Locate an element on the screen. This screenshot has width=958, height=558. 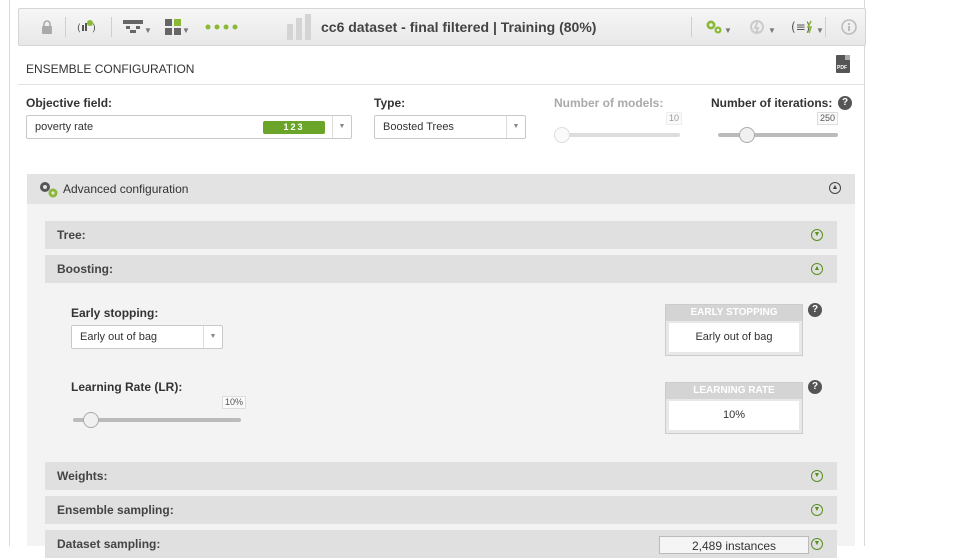
learning-rate-summary-title: LEARNING RATE is located at coordinates (734, 391).